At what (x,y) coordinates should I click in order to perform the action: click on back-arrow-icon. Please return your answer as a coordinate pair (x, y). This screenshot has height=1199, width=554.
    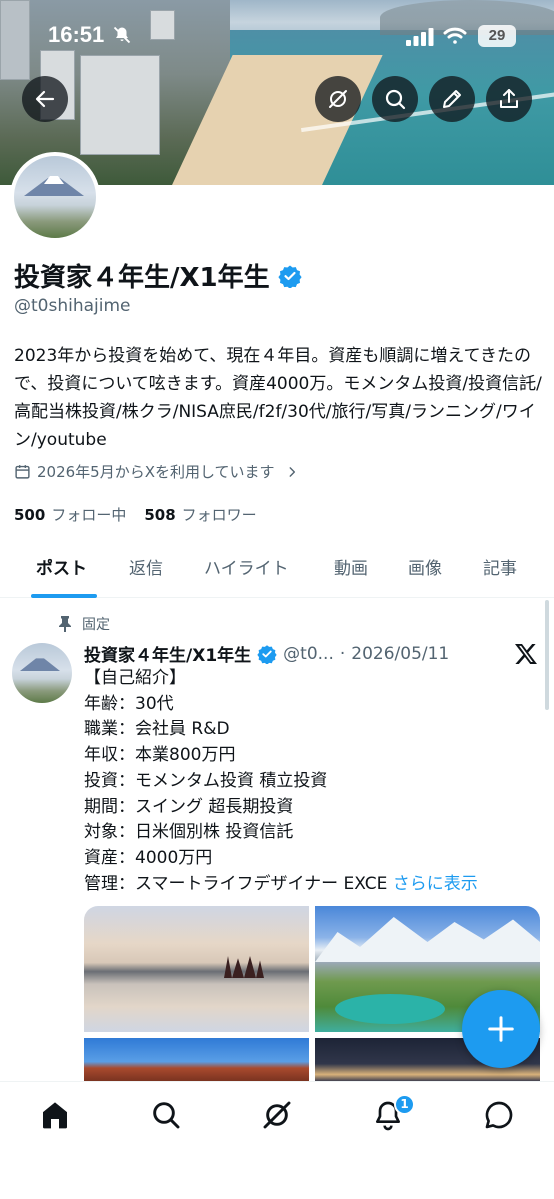
    Looking at the image, I should click on (45, 99).